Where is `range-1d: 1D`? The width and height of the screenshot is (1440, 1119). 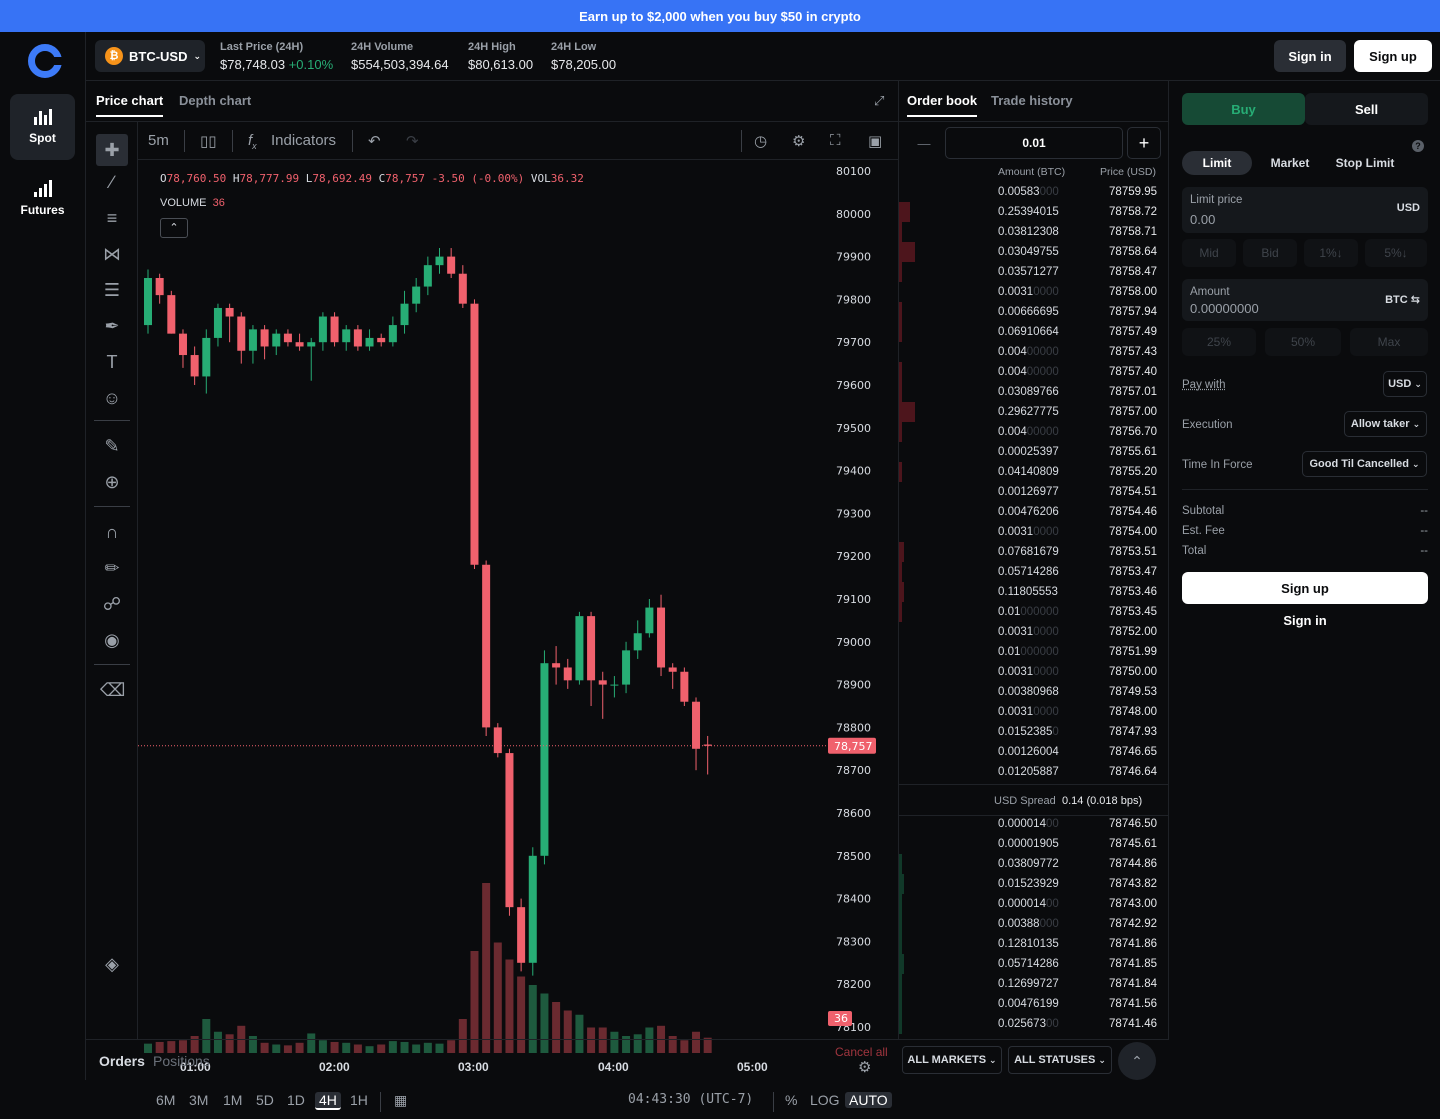 range-1d: 1D is located at coordinates (296, 1100).